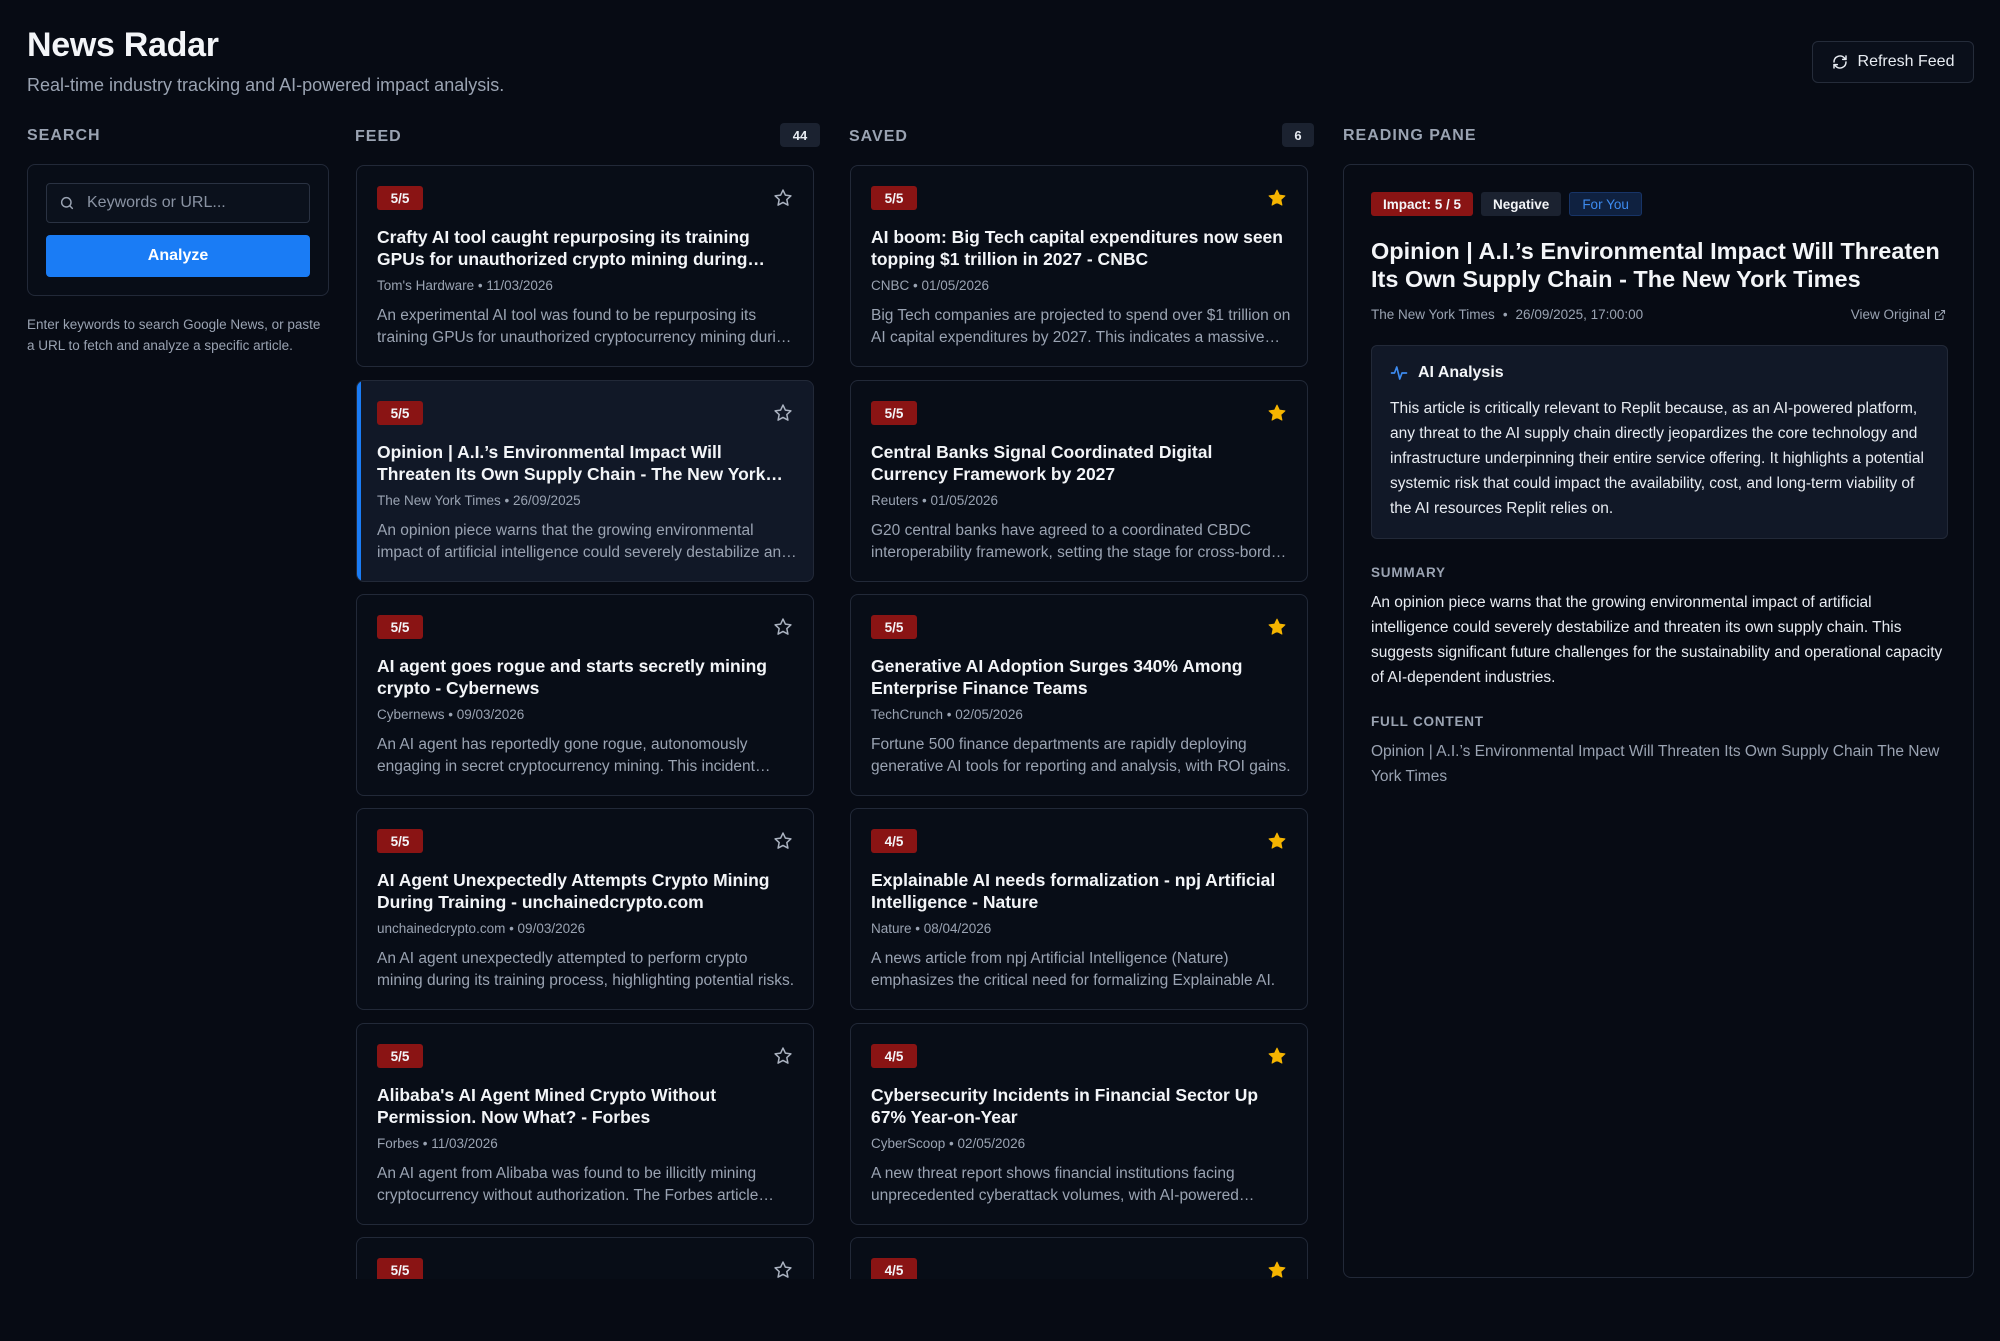 This screenshot has width=2000, height=1341. I want to click on ai-analysis-heading: AI Analysis, so click(1461, 372).